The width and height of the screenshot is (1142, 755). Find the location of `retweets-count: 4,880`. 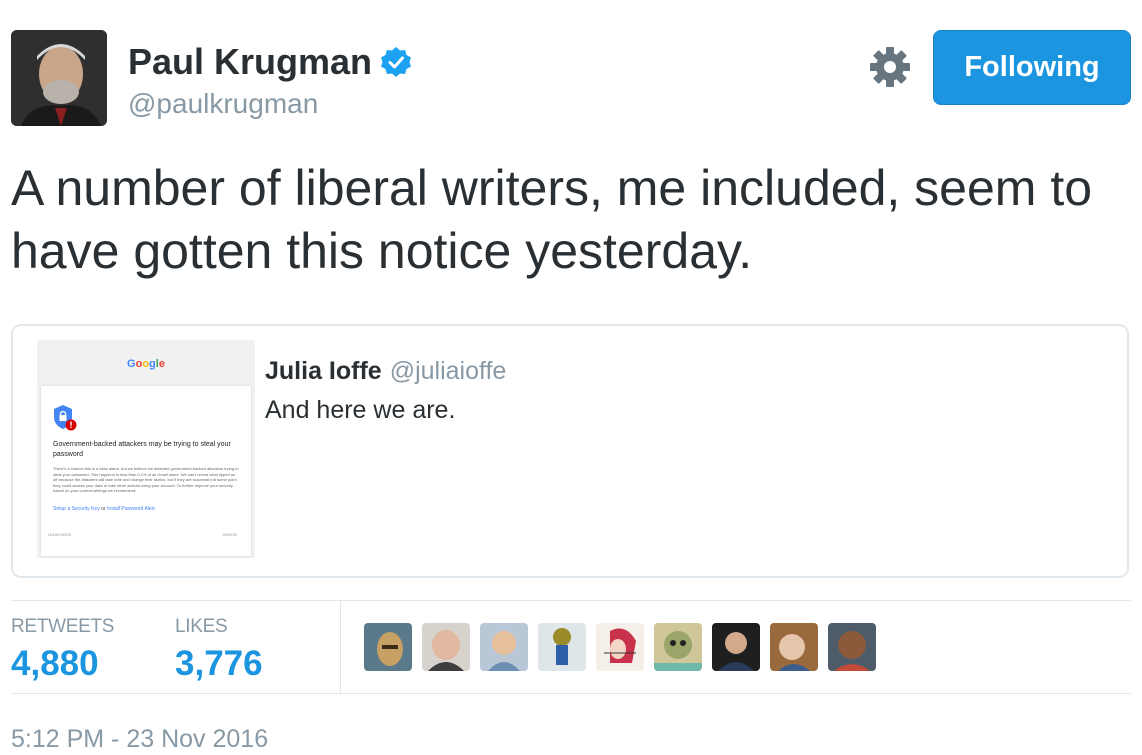

retweets-count: 4,880 is located at coordinates (55, 663).